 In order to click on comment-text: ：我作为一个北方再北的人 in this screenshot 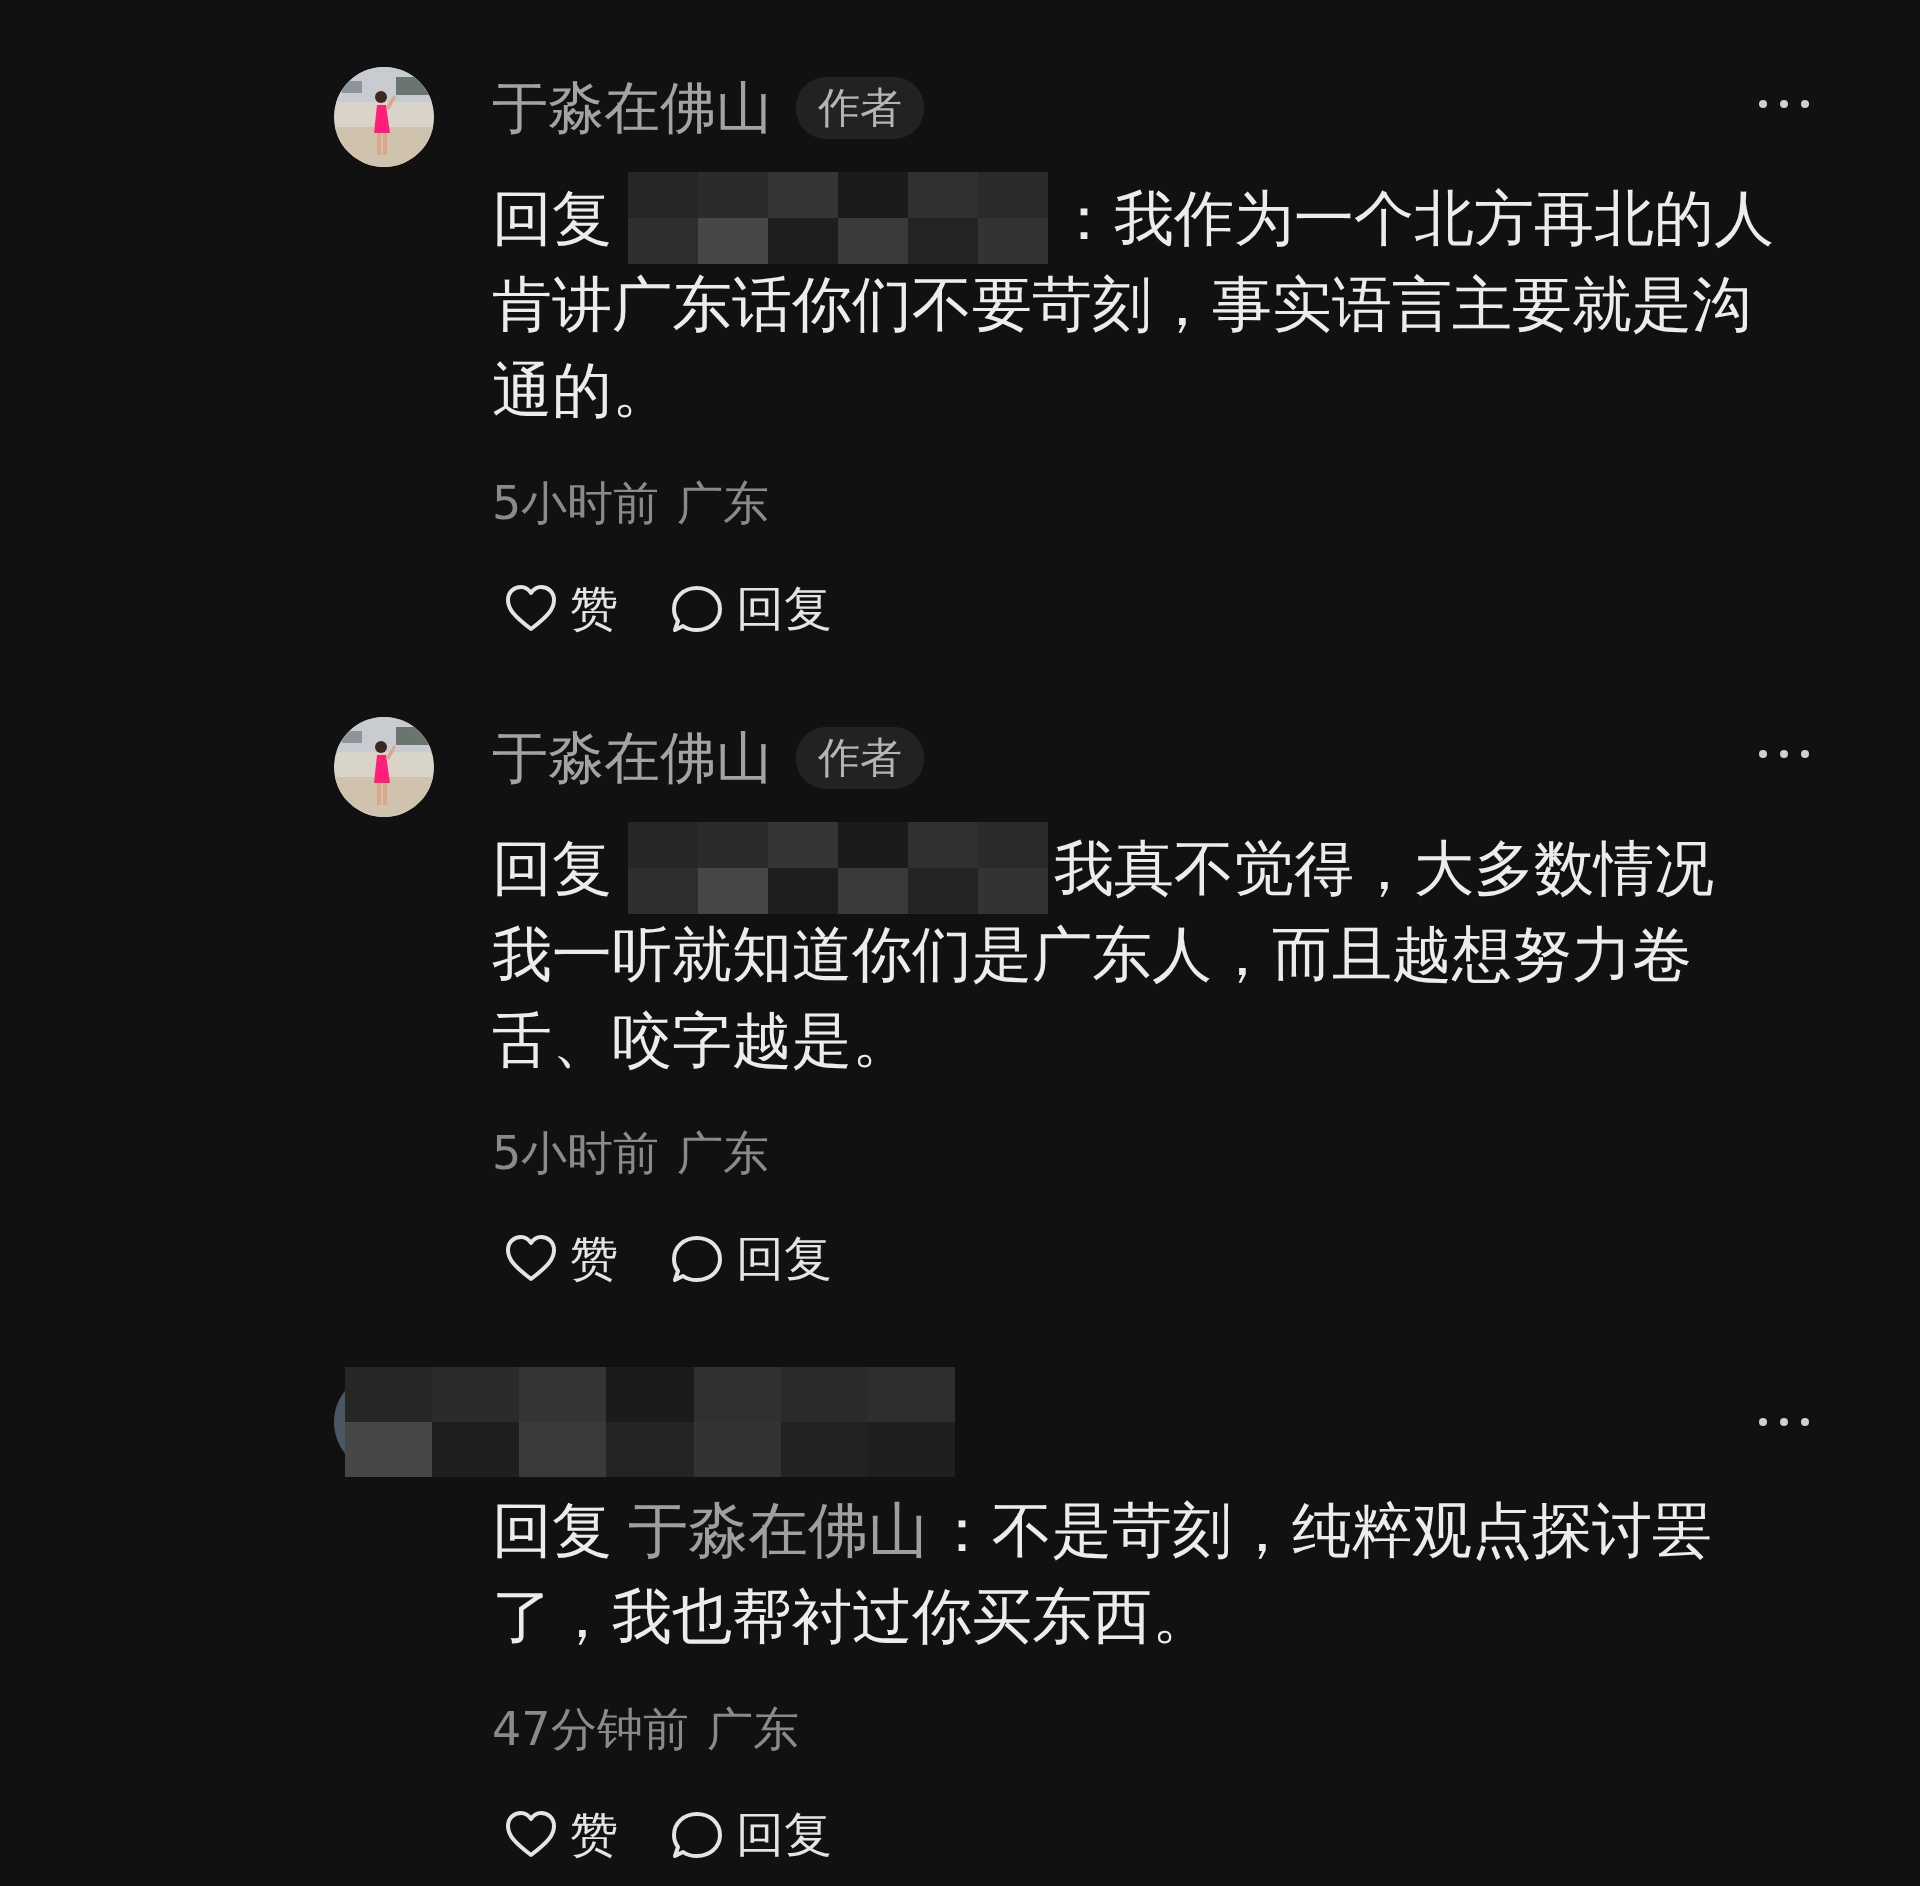, I will do `click(1414, 218)`.